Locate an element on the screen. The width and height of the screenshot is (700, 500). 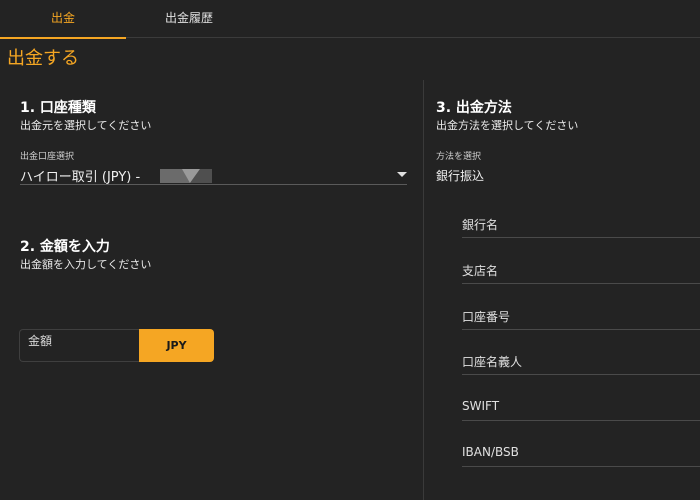
iban-bsb-label: IBAN/BSB is located at coordinates (490, 452).